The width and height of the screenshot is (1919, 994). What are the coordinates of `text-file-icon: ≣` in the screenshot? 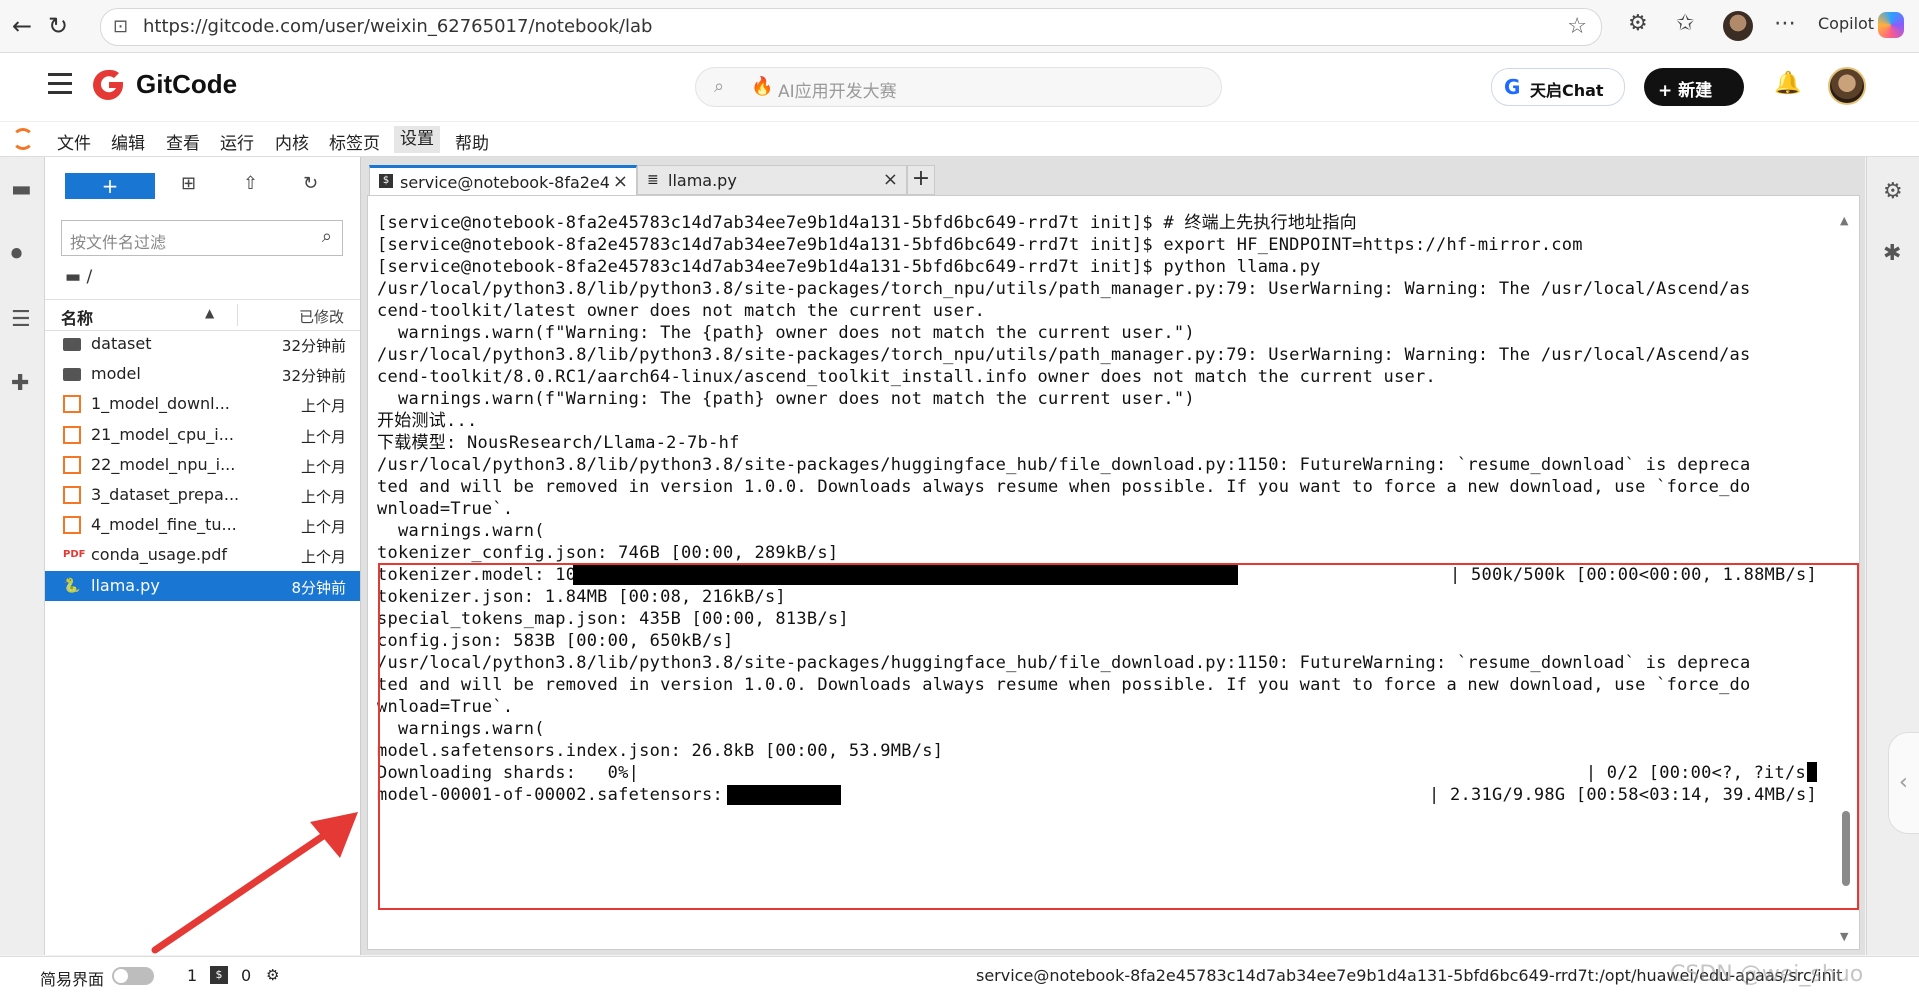 It's located at (653, 180).